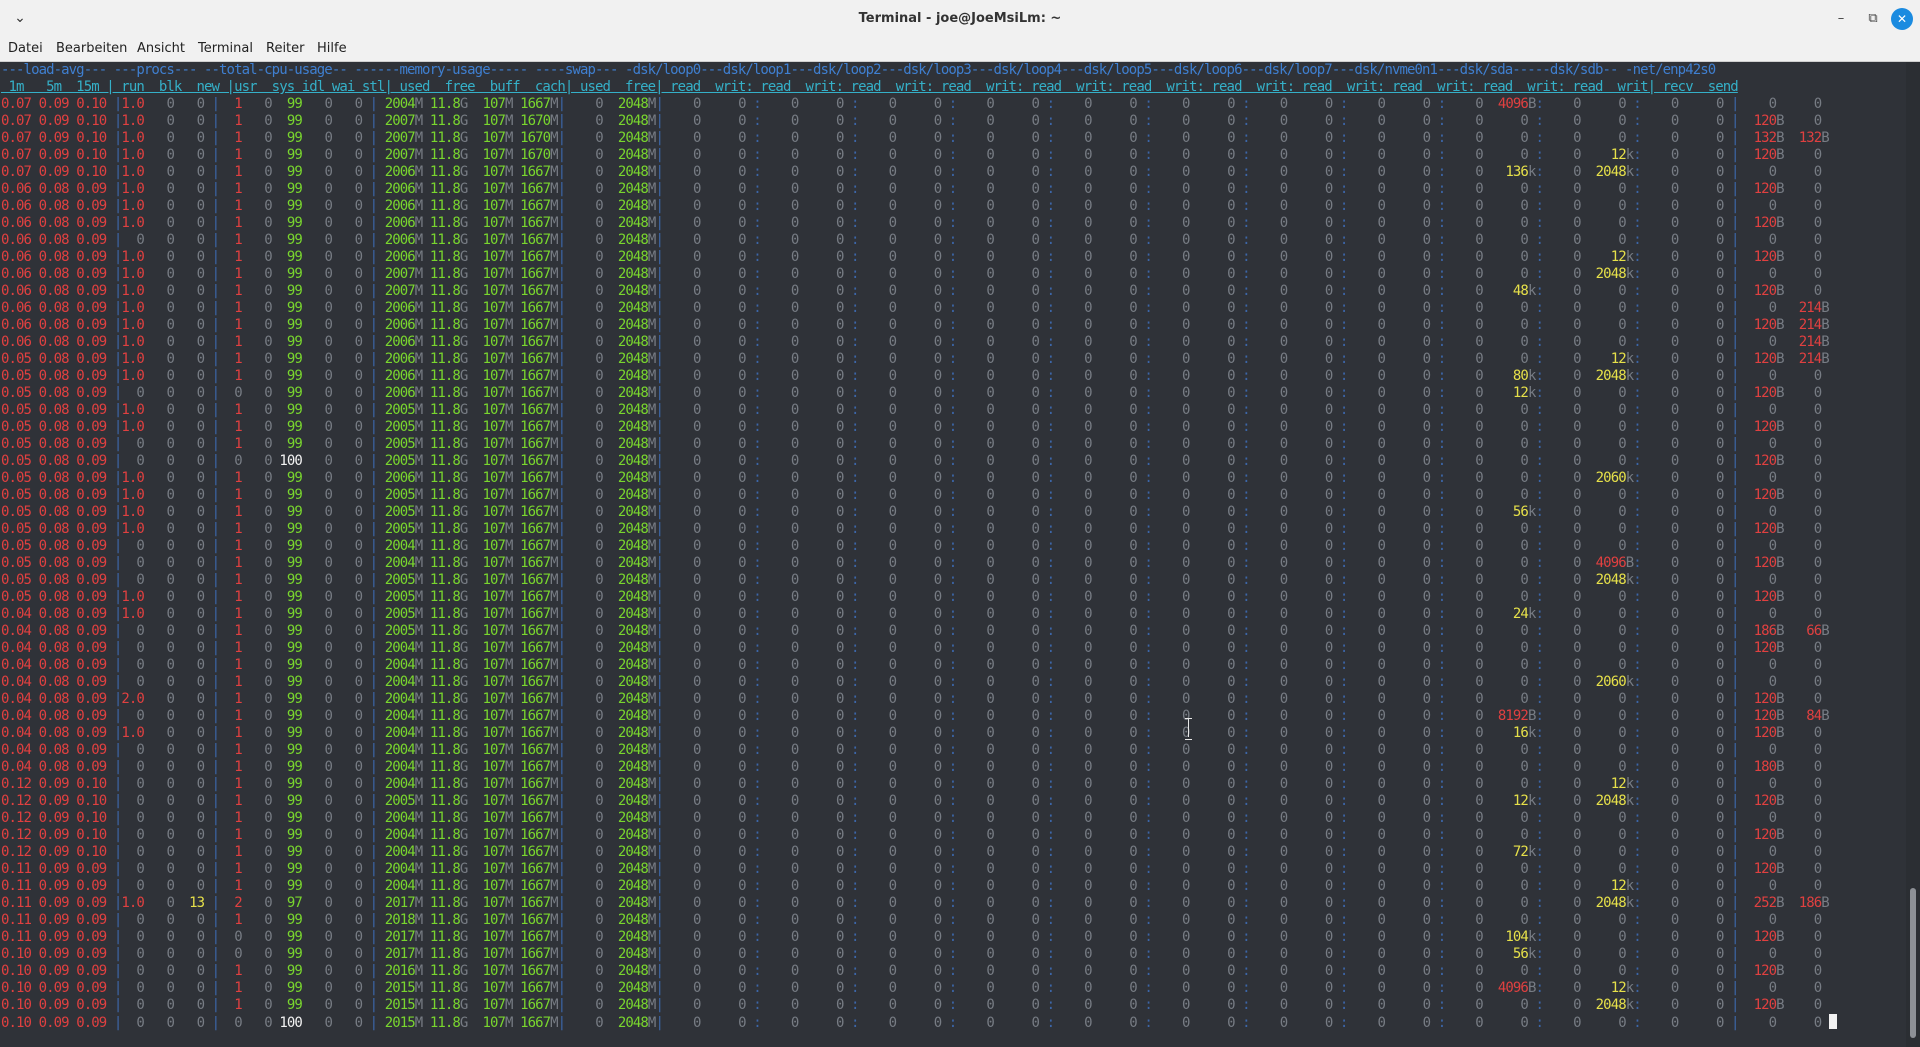 Image resolution: width=1920 pixels, height=1047 pixels. Describe the element at coordinates (1832, 1021) in the screenshot. I see `text-cursor` at that location.